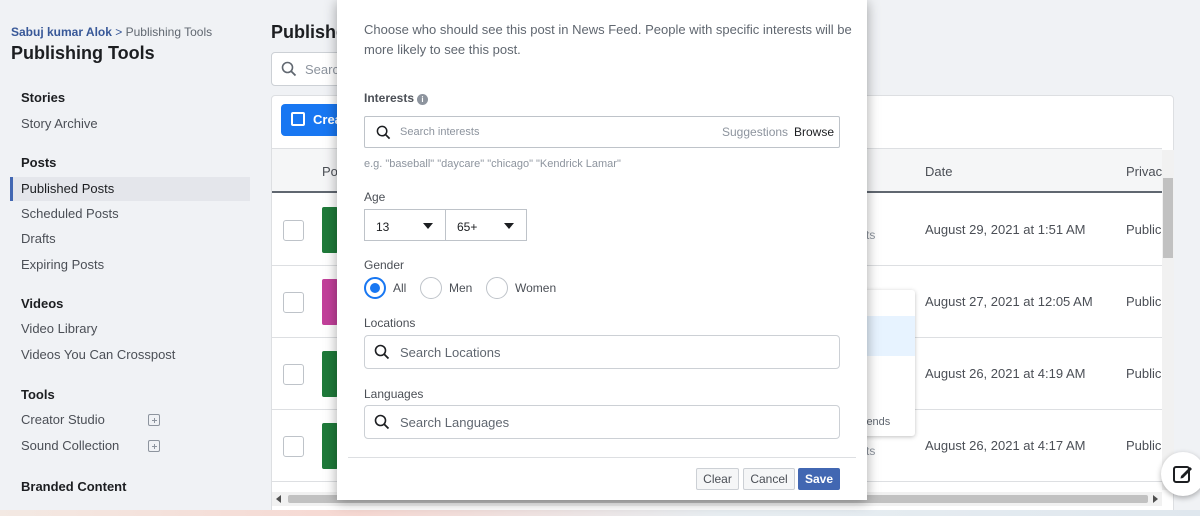  Describe the element at coordinates (63, 419) in the screenshot. I see `sidebar-item-label: Creator Studio` at that location.